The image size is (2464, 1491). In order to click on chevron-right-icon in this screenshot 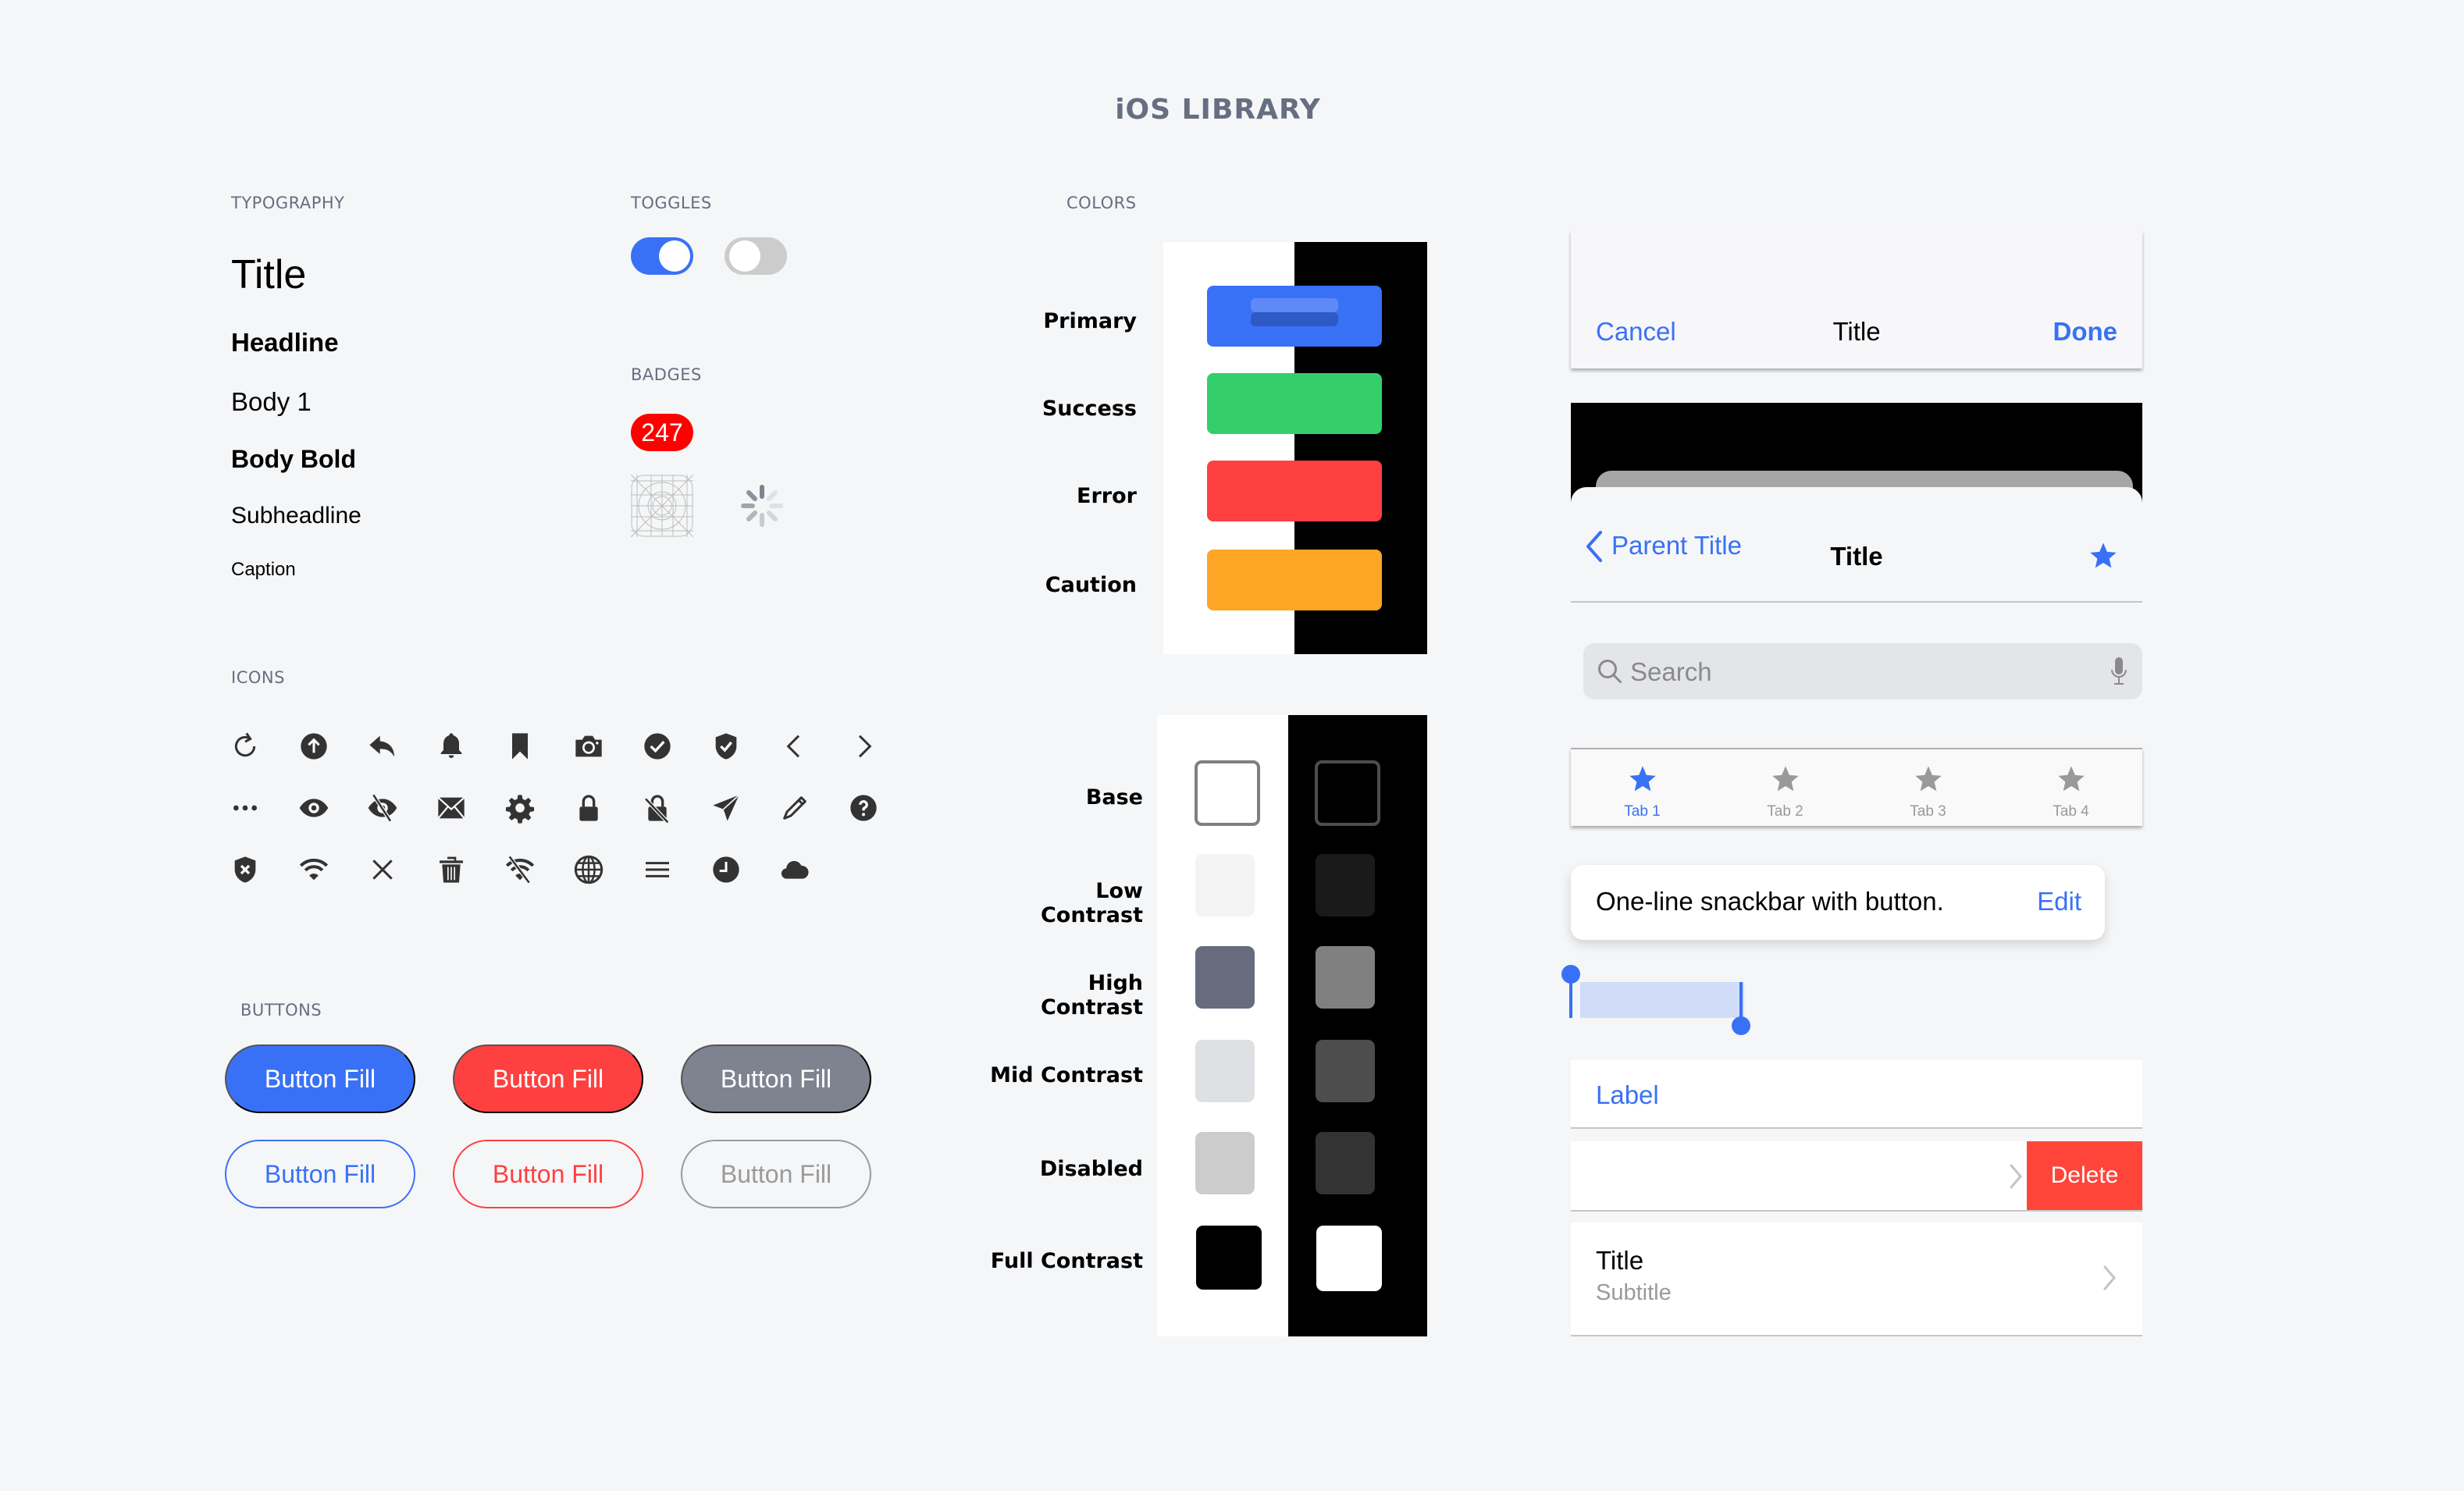, I will do `click(2016, 1177)`.